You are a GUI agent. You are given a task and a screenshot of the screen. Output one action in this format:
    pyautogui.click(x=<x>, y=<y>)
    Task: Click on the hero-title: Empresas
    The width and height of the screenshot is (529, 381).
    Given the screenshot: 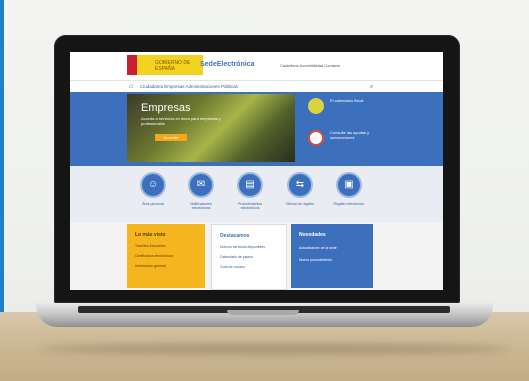 What is the action you would take?
    pyautogui.click(x=166, y=108)
    